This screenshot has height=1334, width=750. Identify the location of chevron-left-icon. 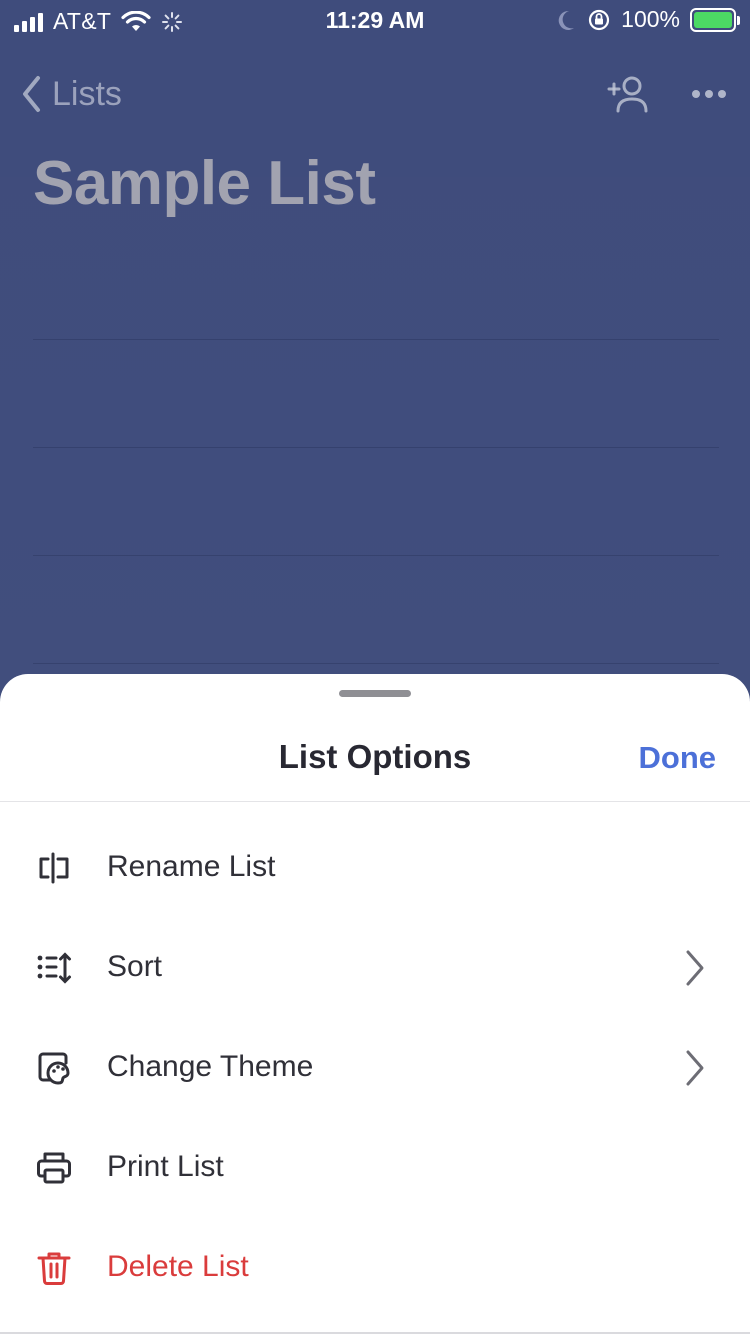
(31, 94).